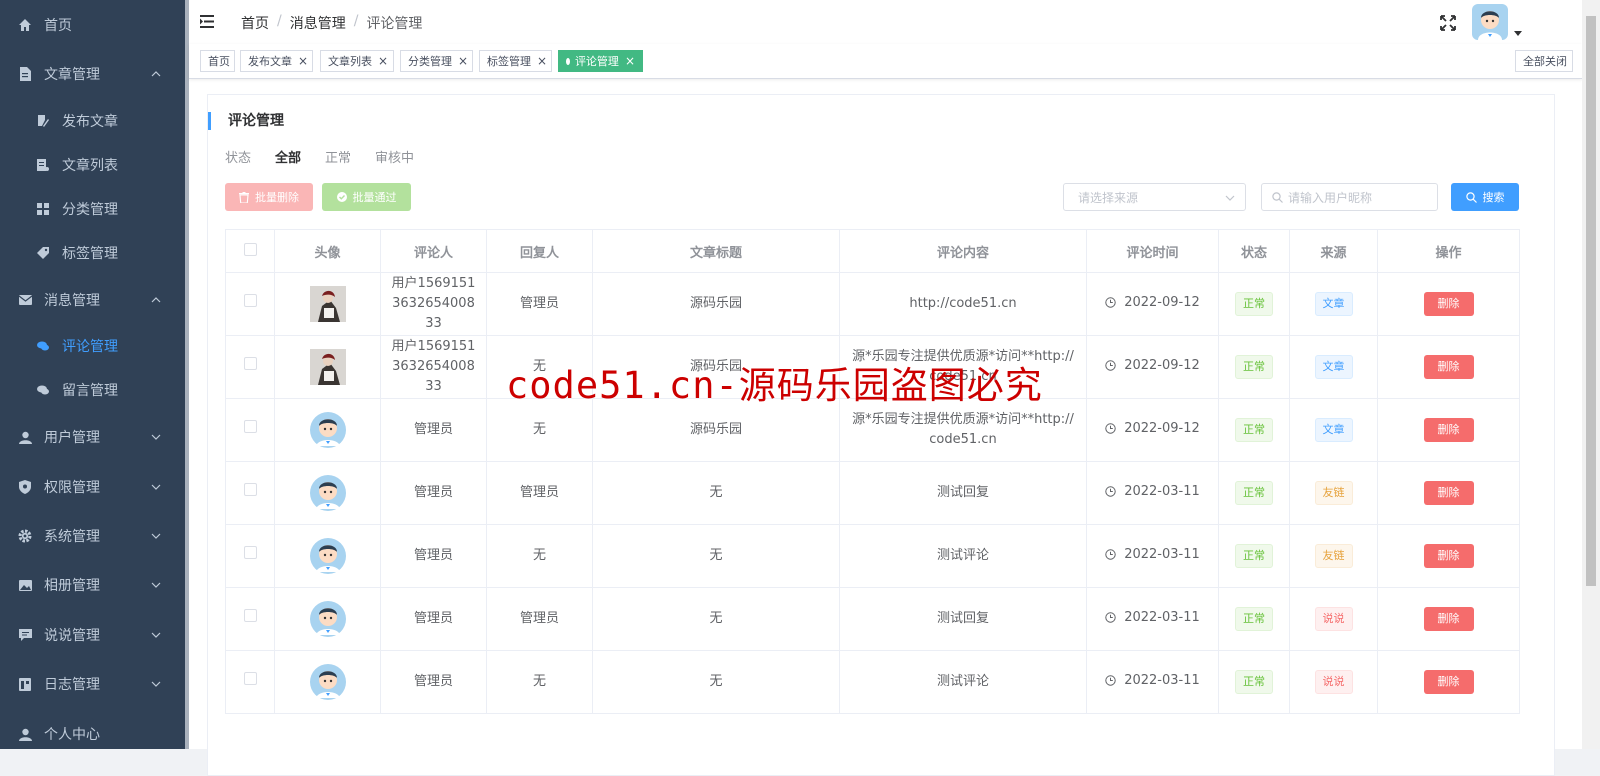 The width and height of the screenshot is (1600, 776). What do you see at coordinates (25, 300) in the screenshot?
I see `mail-icon` at bounding box center [25, 300].